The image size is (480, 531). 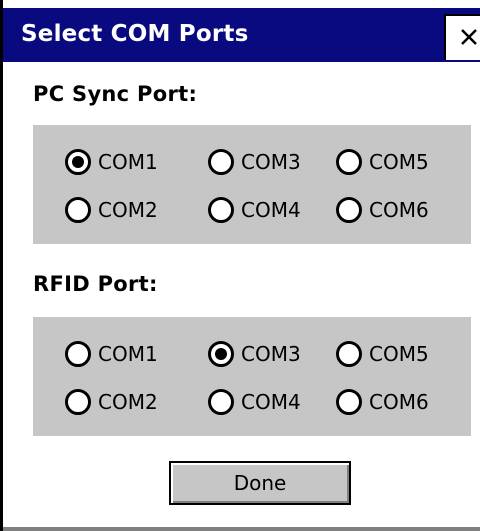 I want to click on rfid-radio-com2: COM2, so click(x=111, y=402).